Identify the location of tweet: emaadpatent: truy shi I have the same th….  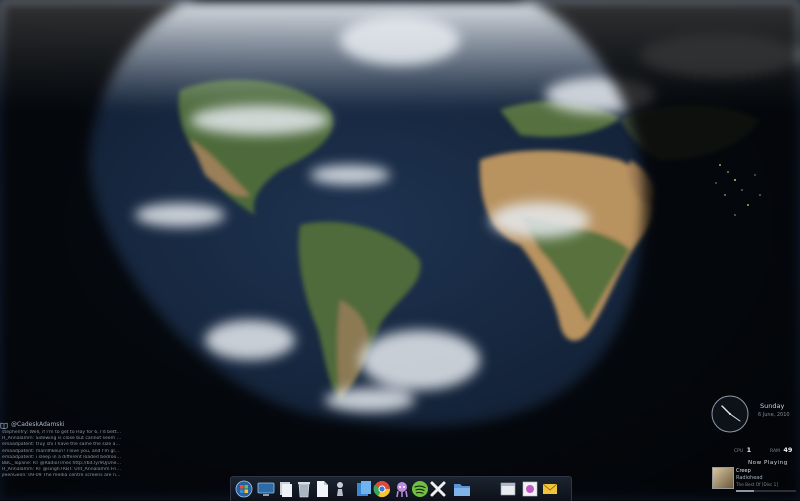
(61, 445).